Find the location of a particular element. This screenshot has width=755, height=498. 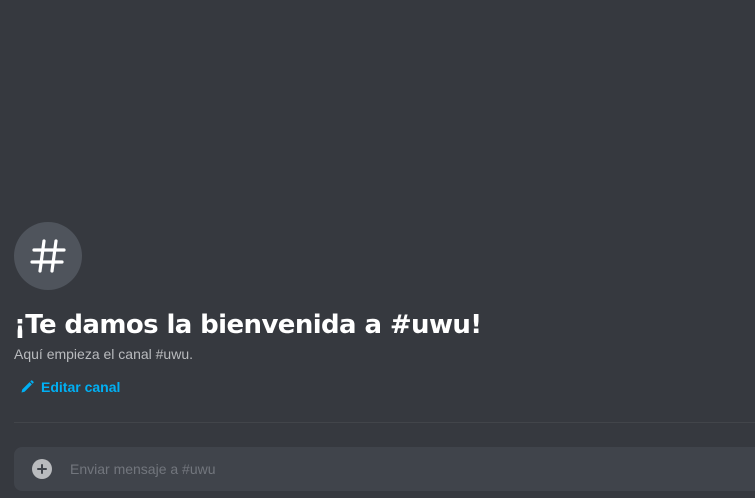

divider is located at coordinates (384, 422).